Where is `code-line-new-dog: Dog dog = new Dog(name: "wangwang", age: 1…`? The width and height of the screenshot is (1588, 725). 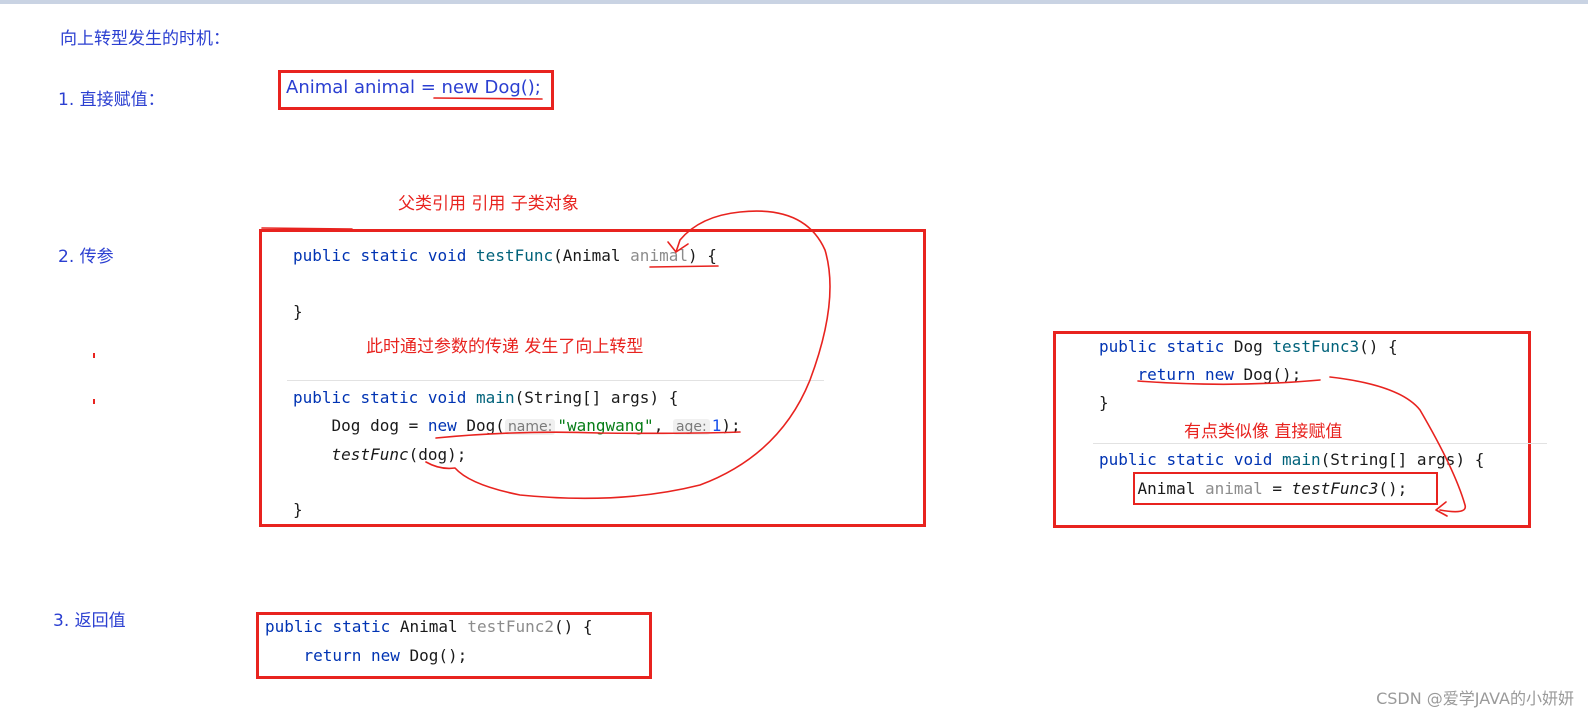
code-line-new-dog: Dog dog = new Dog(name: "wangwang", age: 1… is located at coordinates (517, 425).